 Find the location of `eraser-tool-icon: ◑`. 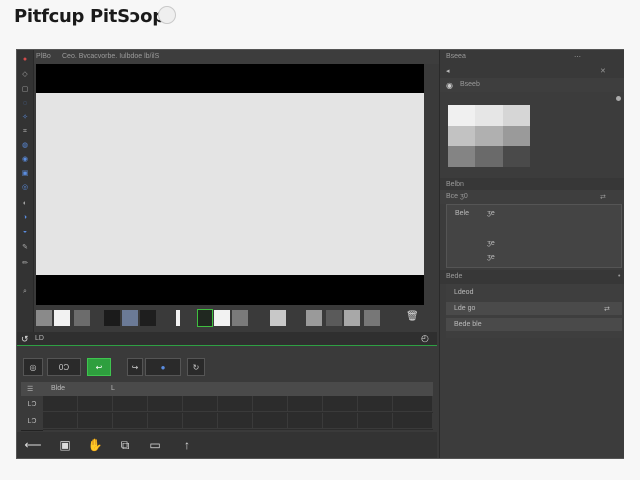

eraser-tool-icon: ◑ is located at coordinates (25, 217).